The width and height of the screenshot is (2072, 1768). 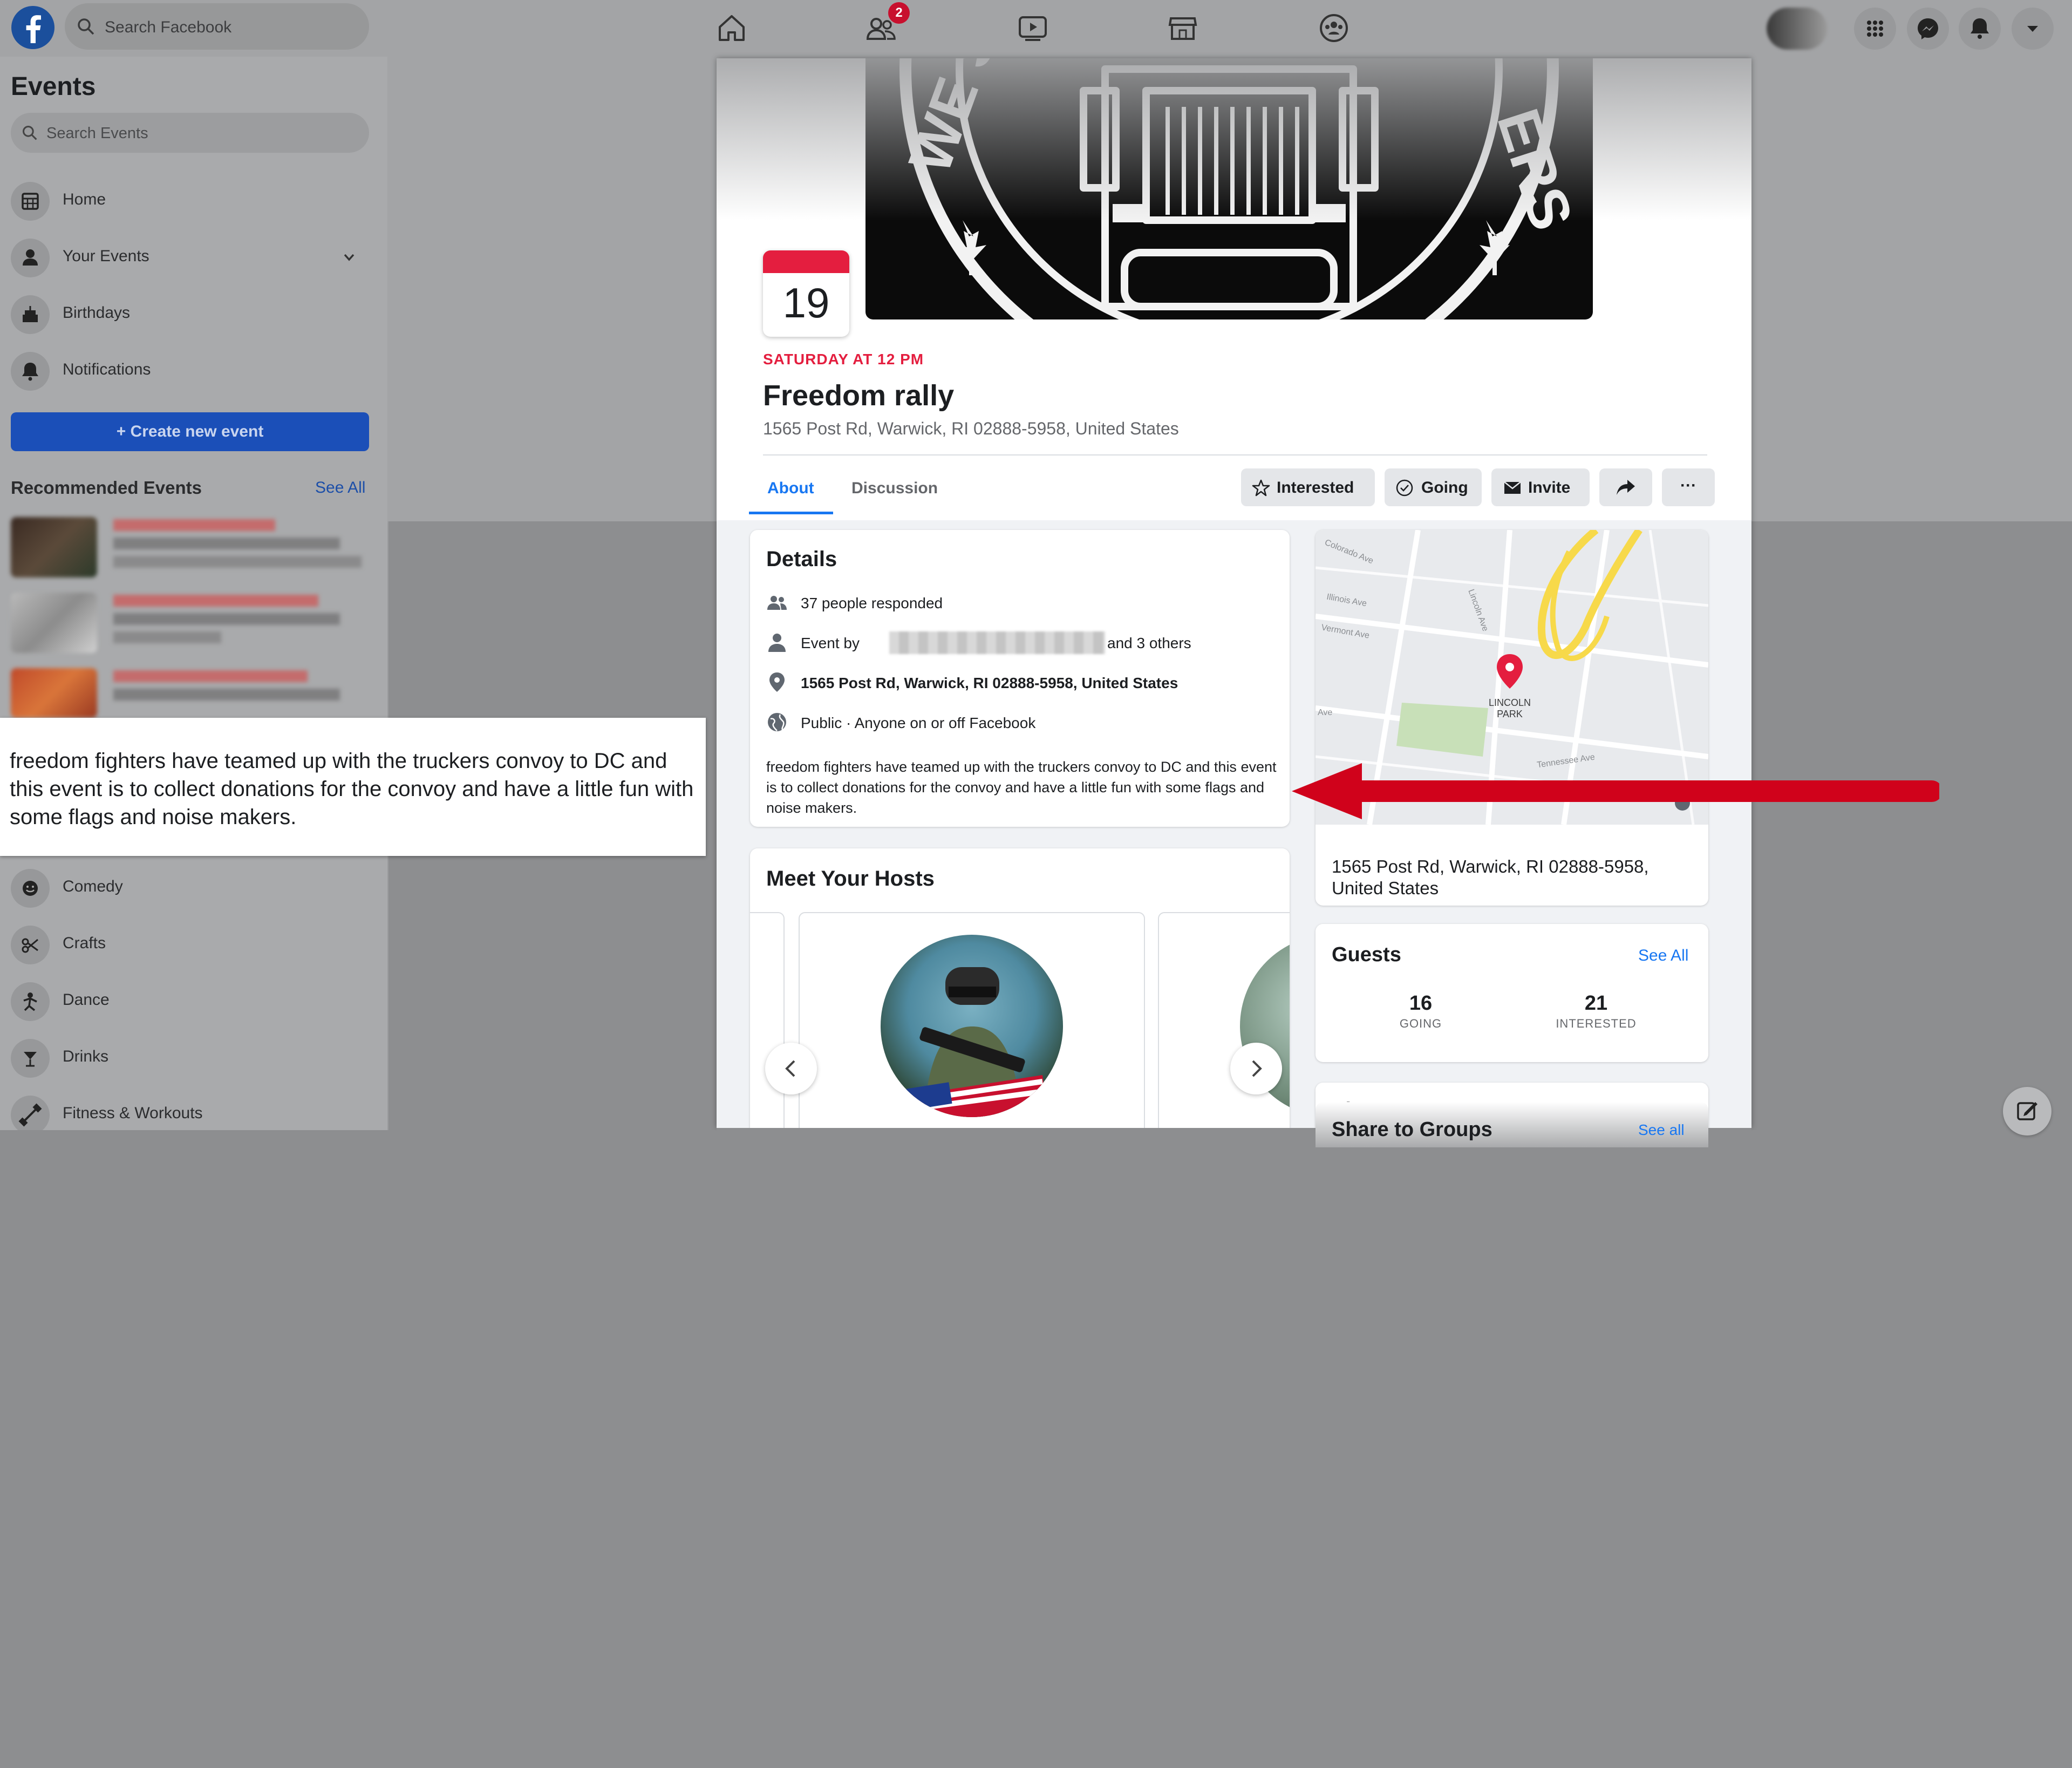 I want to click on search-facebook-field: Search Facebook, so click(x=217, y=26).